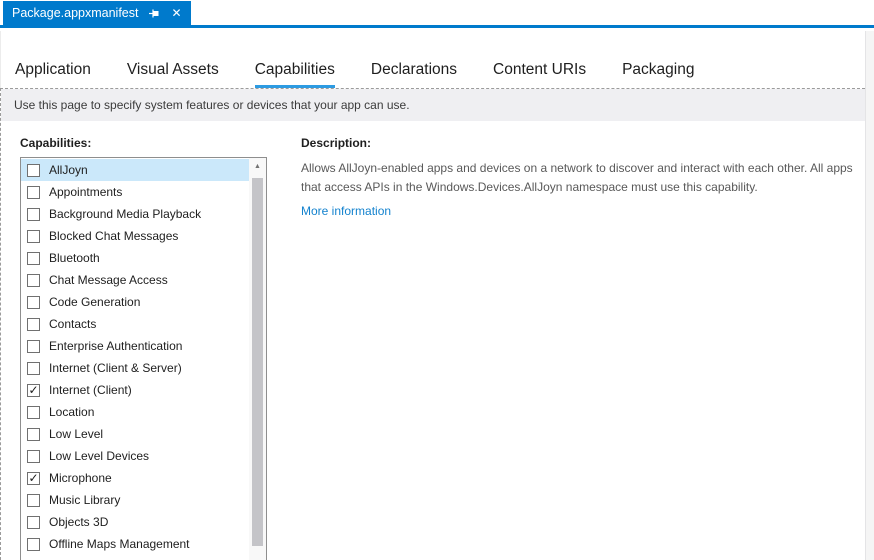 This screenshot has height=560, width=874. What do you see at coordinates (76, 434) in the screenshot?
I see `capability-label: Low Level` at bounding box center [76, 434].